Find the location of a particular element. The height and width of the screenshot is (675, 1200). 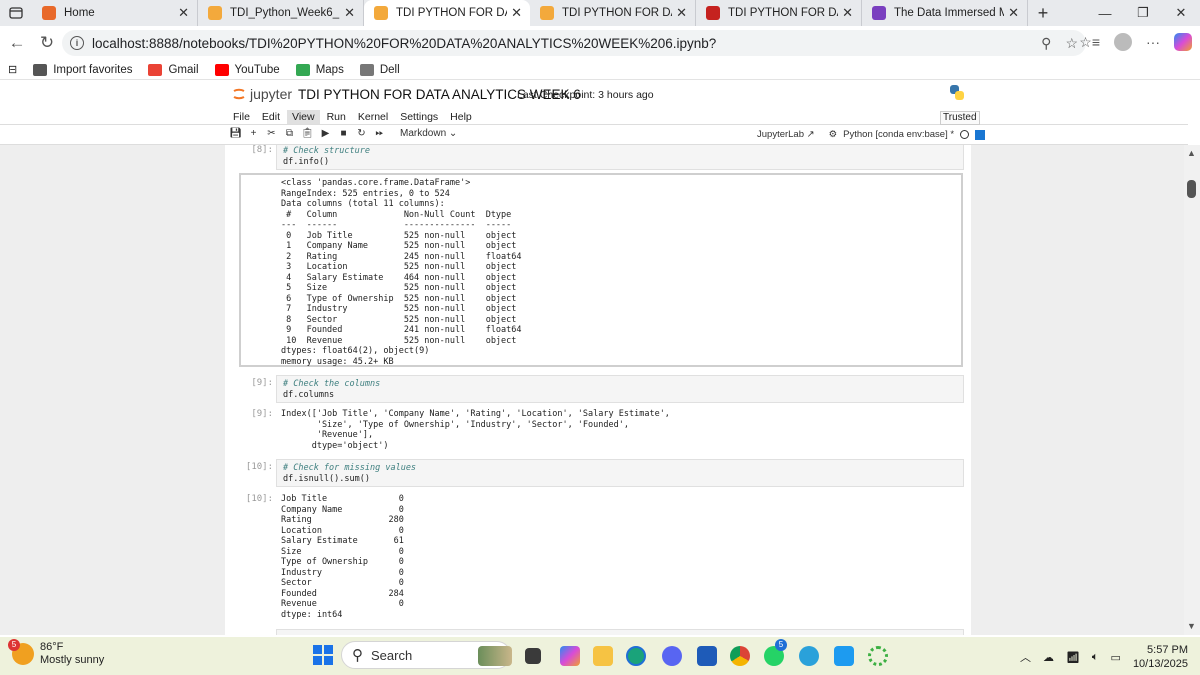

sidebar-toggle-icon: ⊟ is located at coordinates (12, 69).